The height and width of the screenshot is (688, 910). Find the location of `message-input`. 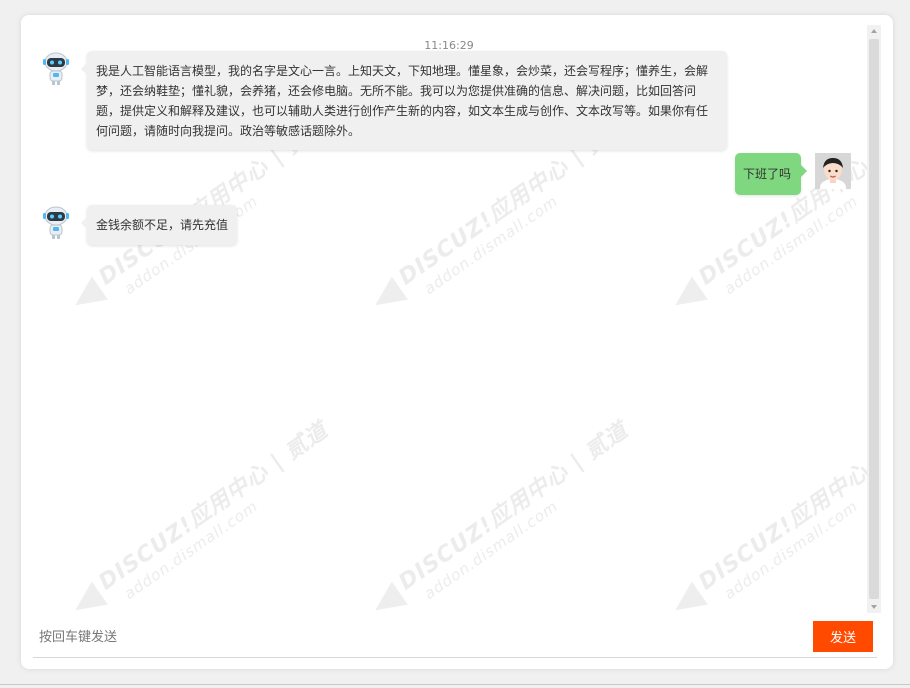

message-input is located at coordinates (419, 637).